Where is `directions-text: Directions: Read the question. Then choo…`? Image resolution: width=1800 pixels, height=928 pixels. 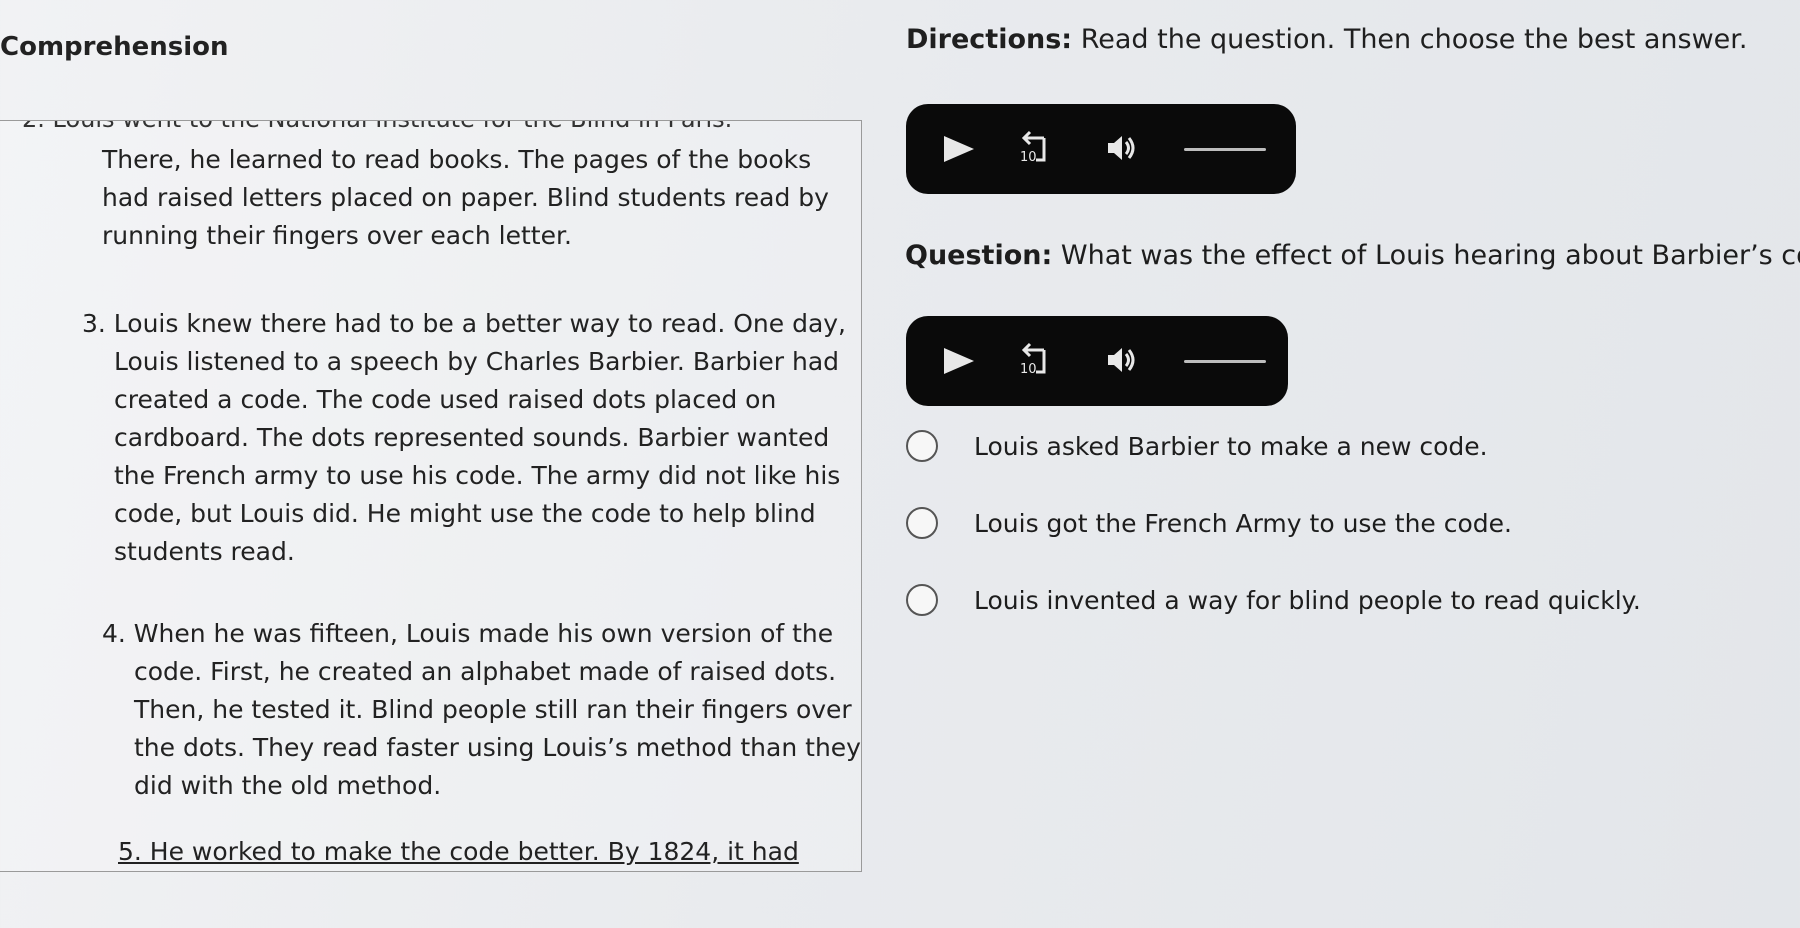
directions-text: Directions: Read the question. Then choo… is located at coordinates (1327, 39).